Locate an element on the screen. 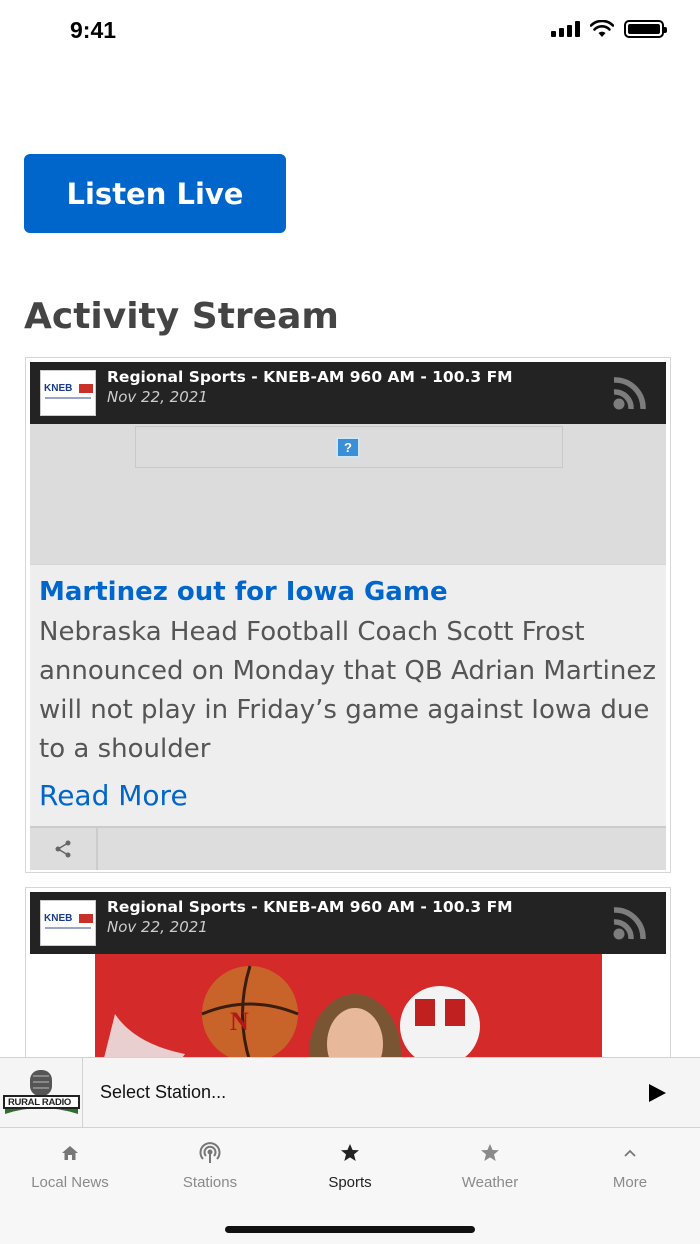  tab-local-news: Local News is located at coordinates (70, 1165).